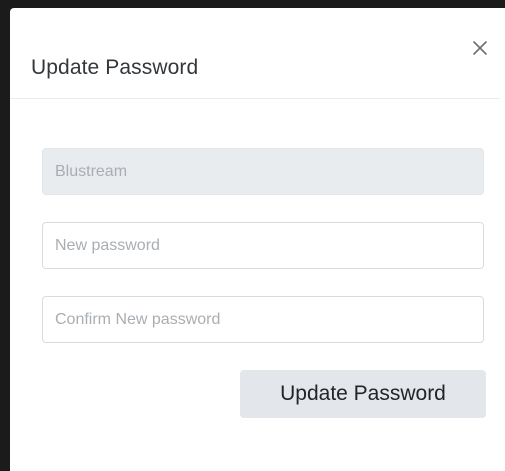  What do you see at coordinates (115, 67) in the screenshot?
I see `modal-title: Update Password` at bounding box center [115, 67].